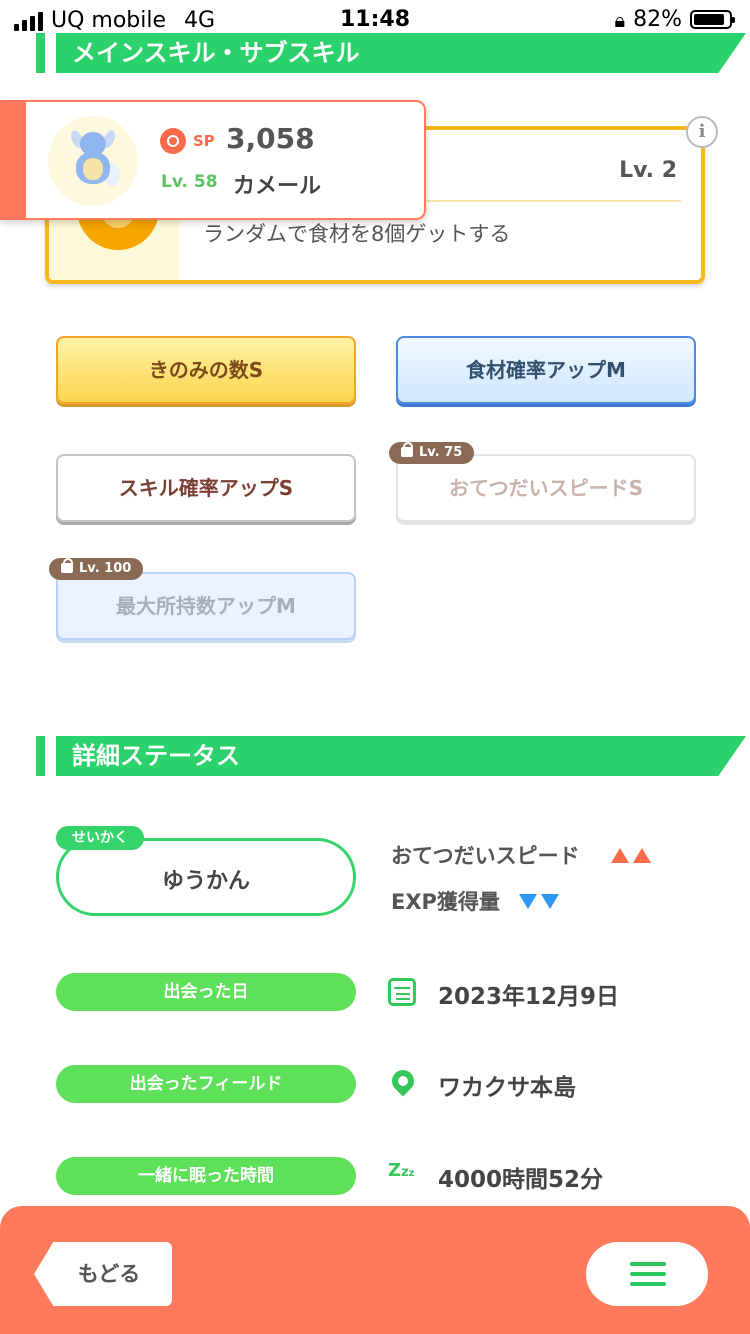 This screenshot has width=750, height=1334. I want to click on battery-icon, so click(712, 19).